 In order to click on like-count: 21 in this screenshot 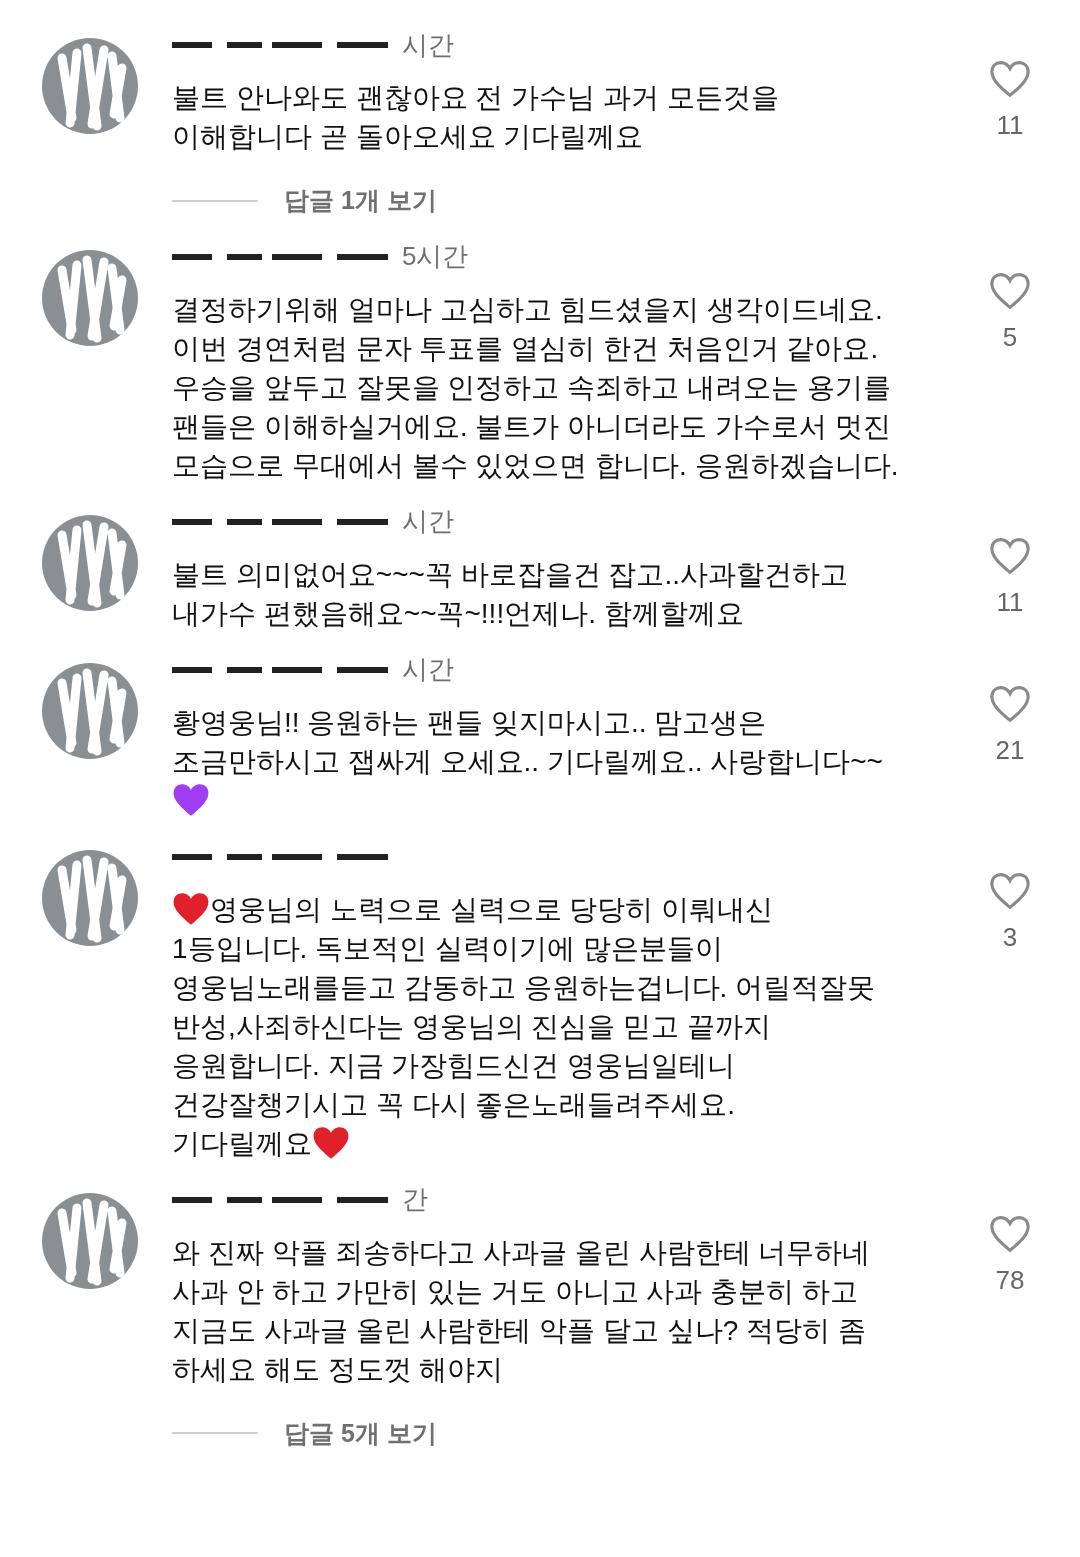, I will do `click(1010, 750)`.